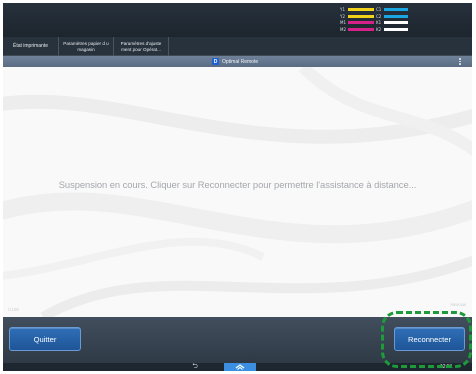 Image resolution: width=476 pixels, height=374 pixels. What do you see at coordinates (342, 16) in the screenshot?
I see `toner-label: Y2` at bounding box center [342, 16].